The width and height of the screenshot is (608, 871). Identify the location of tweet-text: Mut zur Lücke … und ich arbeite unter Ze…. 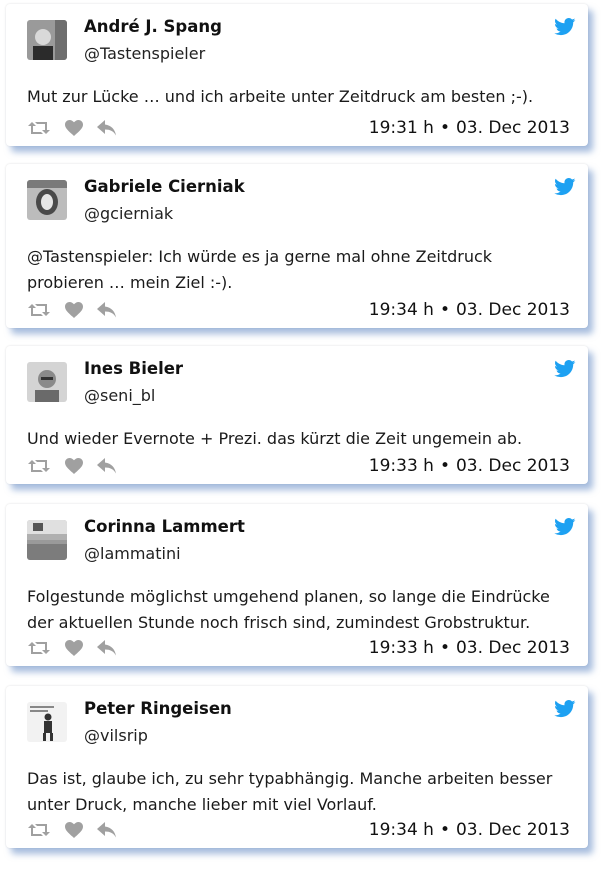
(280, 96).